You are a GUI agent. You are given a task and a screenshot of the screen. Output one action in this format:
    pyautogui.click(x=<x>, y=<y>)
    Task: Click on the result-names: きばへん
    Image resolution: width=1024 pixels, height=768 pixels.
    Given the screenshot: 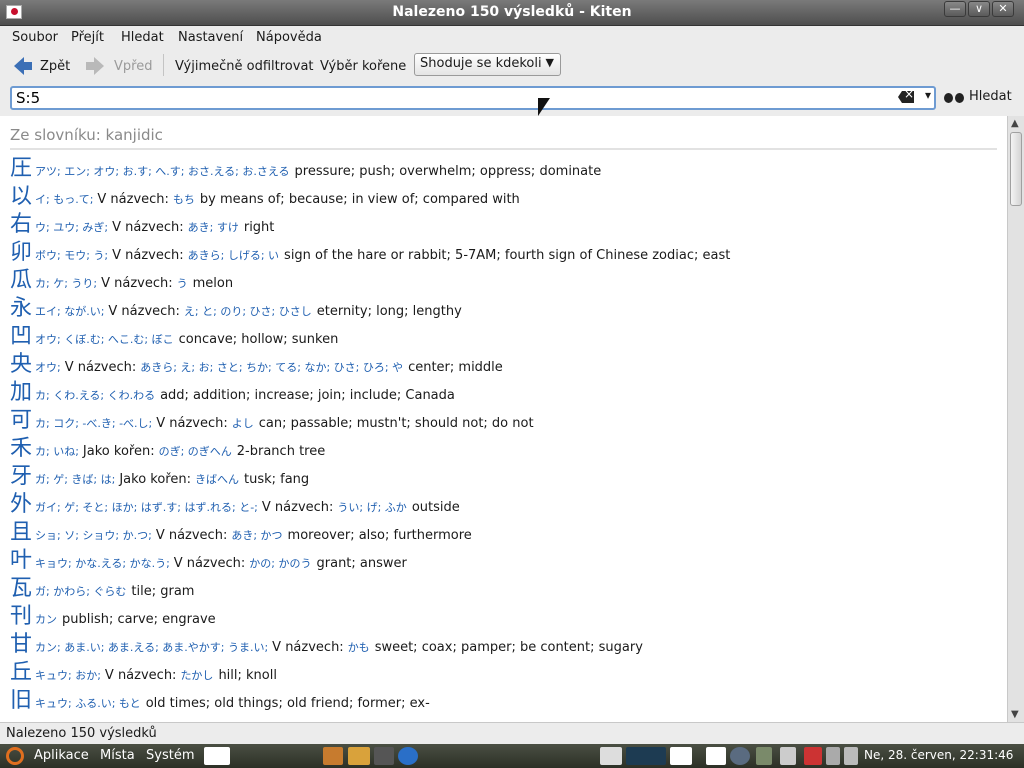 What is the action you would take?
    pyautogui.click(x=216, y=479)
    